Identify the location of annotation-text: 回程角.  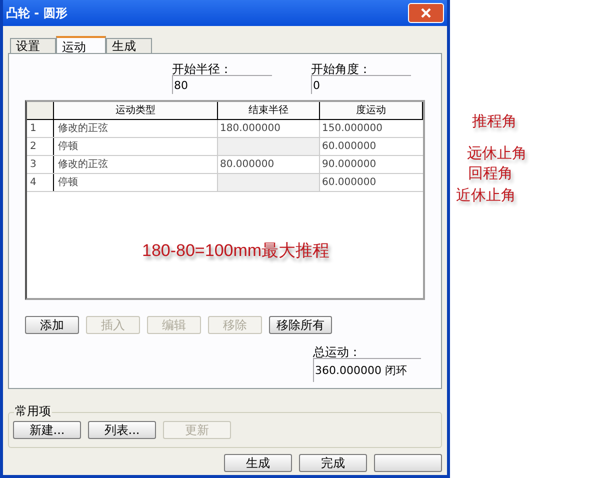
(491, 173).